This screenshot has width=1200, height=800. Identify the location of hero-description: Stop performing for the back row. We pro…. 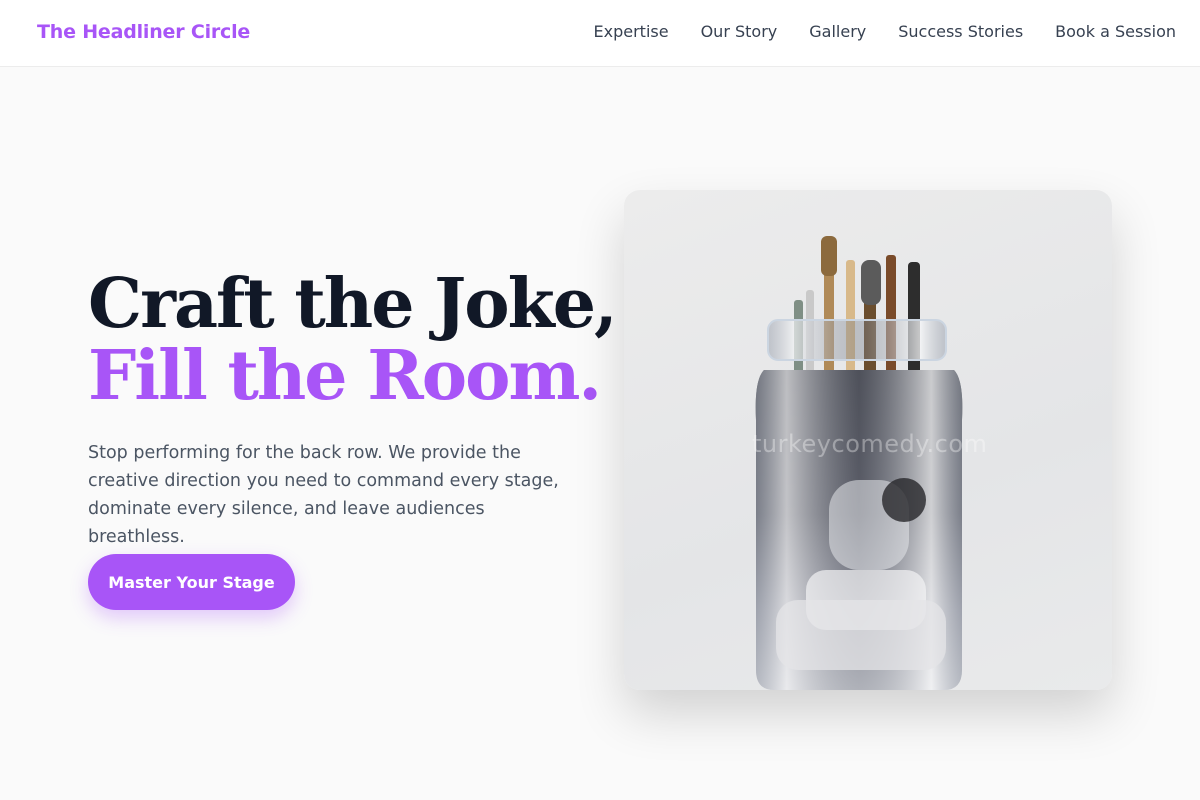
(323, 495).